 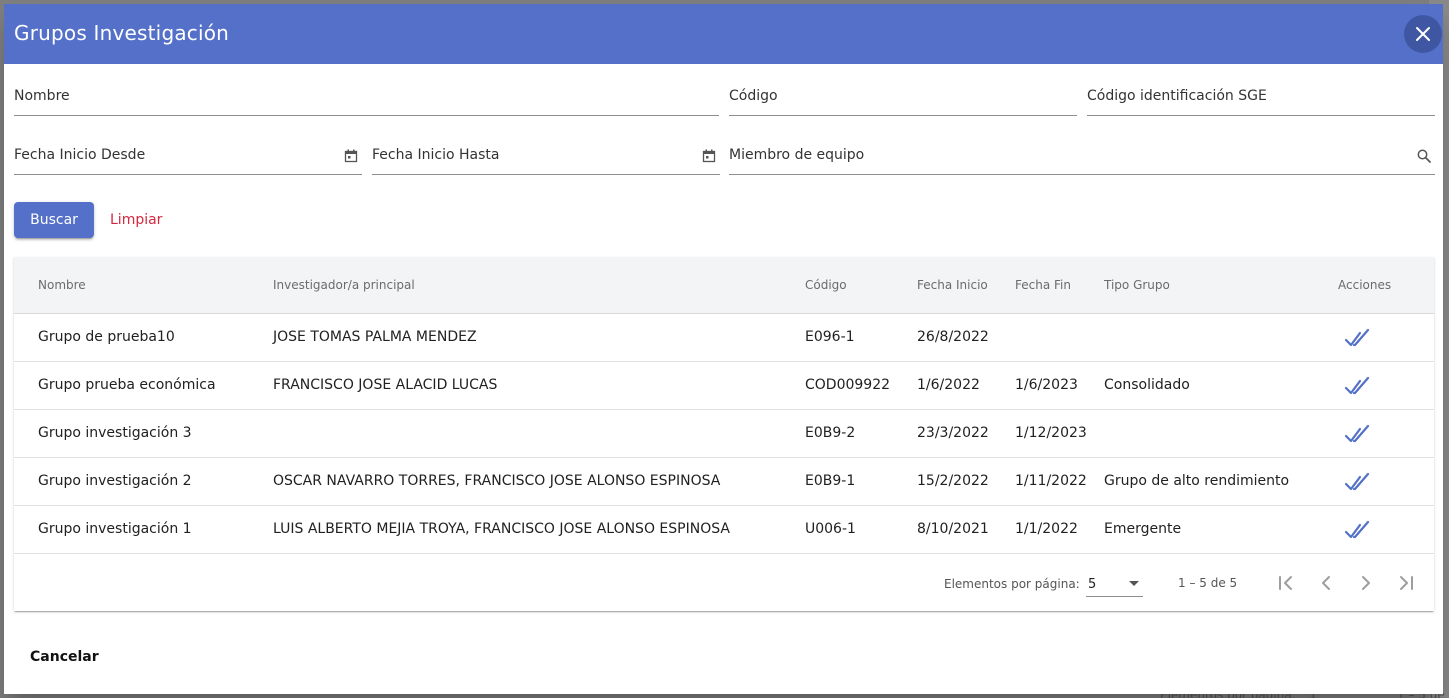 I want to click on cell-tipo-grupo: Emergente, so click(x=1143, y=529).